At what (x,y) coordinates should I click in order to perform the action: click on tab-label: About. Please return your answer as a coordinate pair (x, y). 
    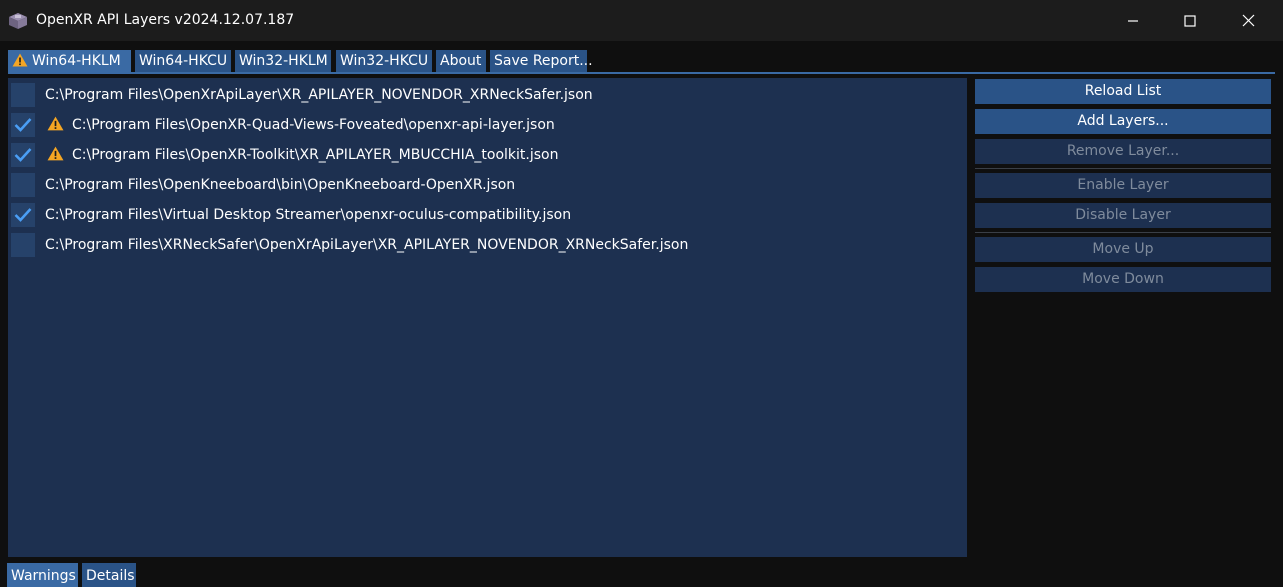
    Looking at the image, I should click on (461, 61).